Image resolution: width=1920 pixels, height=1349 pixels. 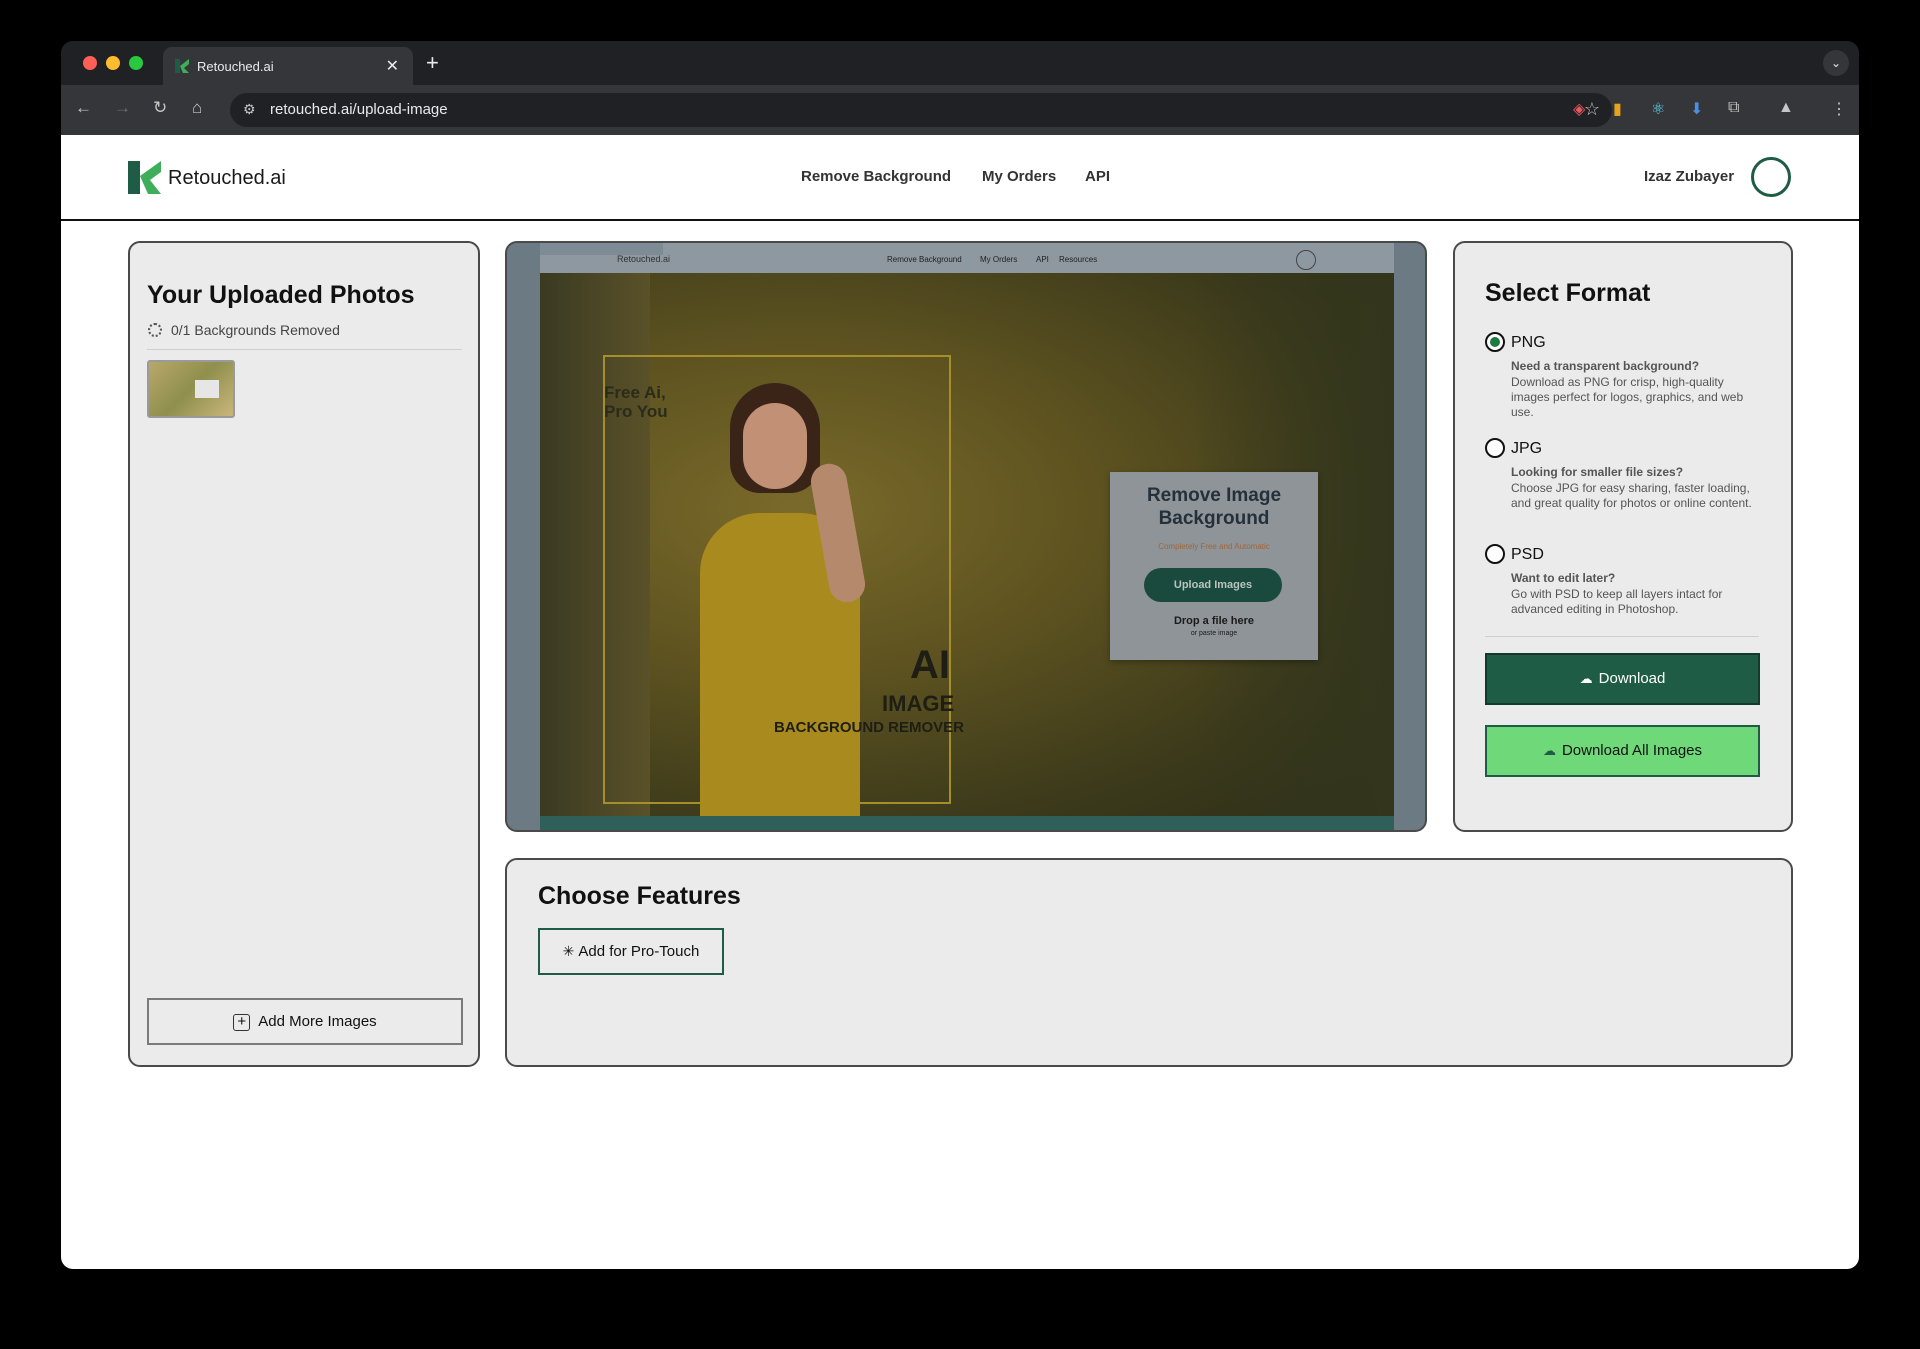 I want to click on jpg-radio, so click(x=1495, y=448).